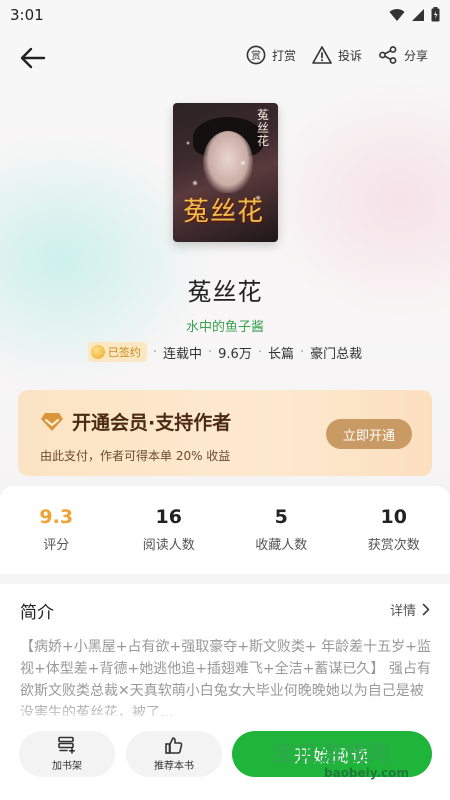 This screenshot has height=800, width=450. I want to click on back-button, so click(33, 58).